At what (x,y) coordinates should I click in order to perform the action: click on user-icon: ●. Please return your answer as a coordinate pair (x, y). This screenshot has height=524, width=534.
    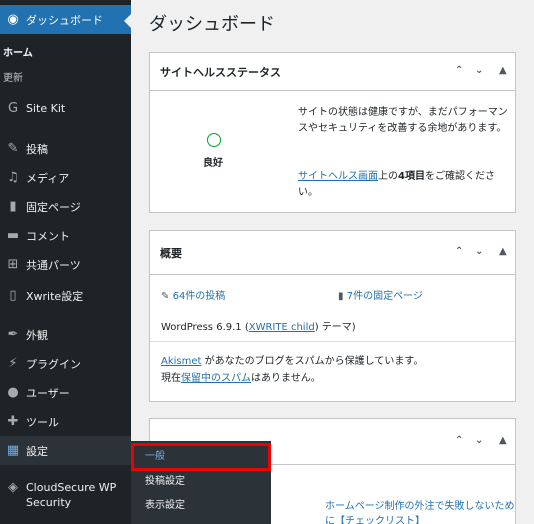
    Looking at the image, I should click on (13, 392).